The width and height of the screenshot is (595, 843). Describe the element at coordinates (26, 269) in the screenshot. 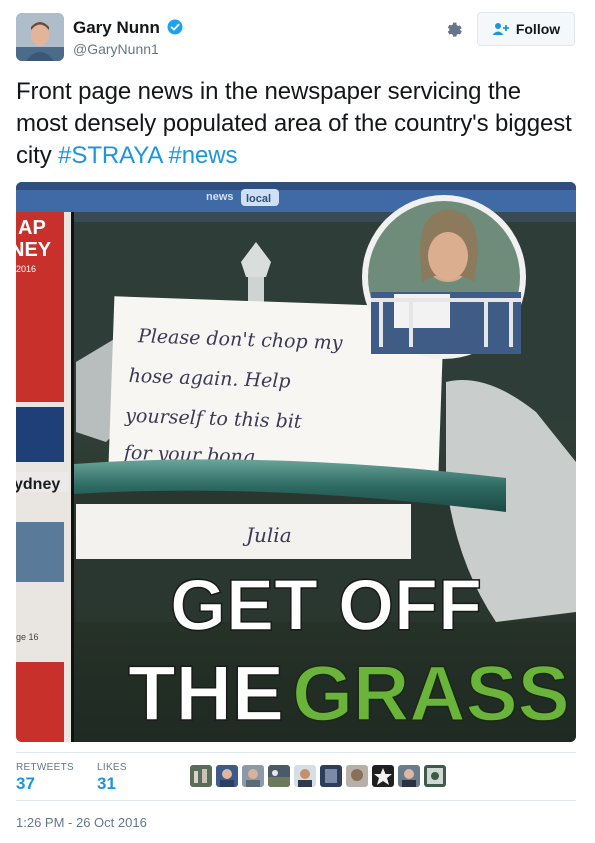

I see `side-text-year: 2016` at that location.